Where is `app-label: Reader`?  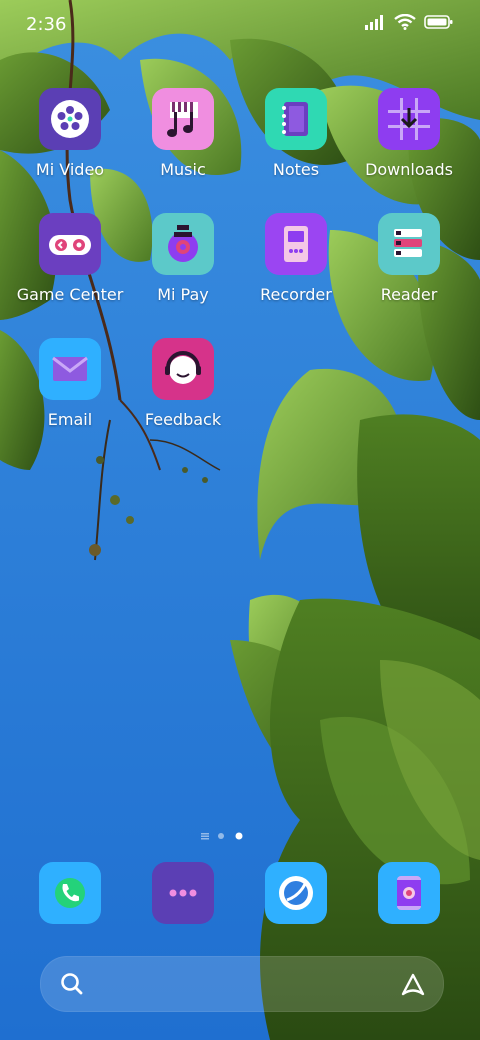
app-label: Reader is located at coordinates (409, 294).